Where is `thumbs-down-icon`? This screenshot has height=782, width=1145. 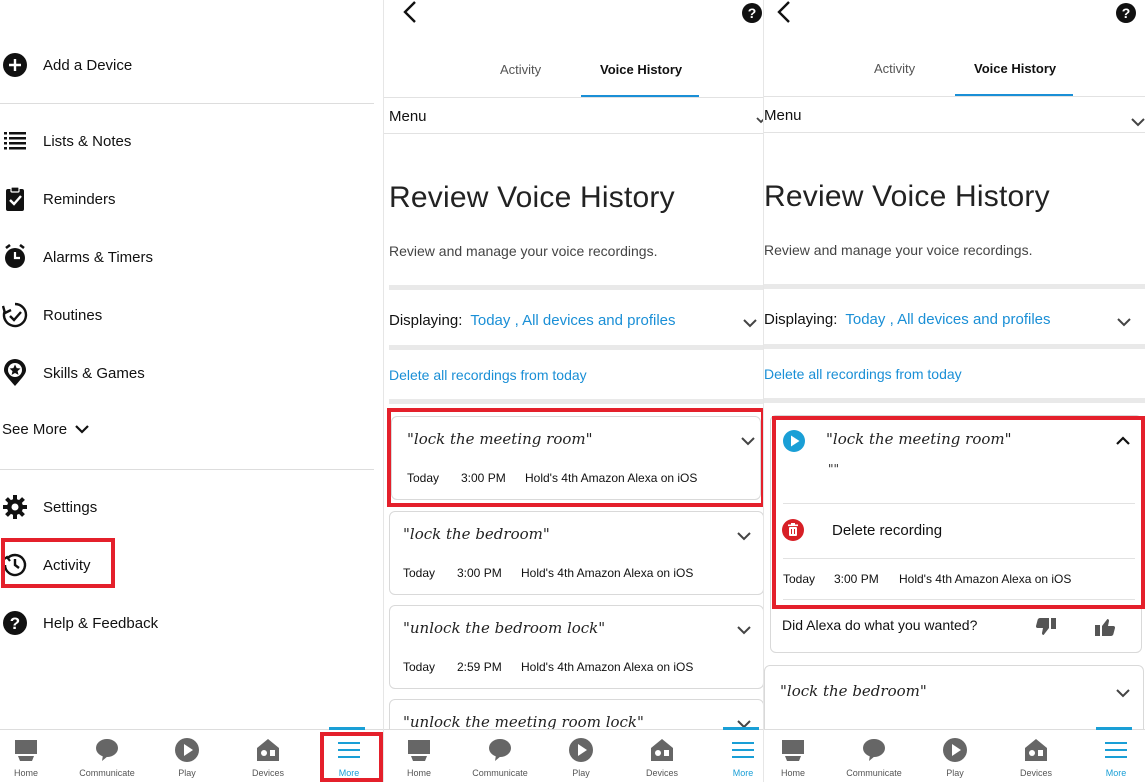
thumbs-down-icon is located at coordinates (1046, 629).